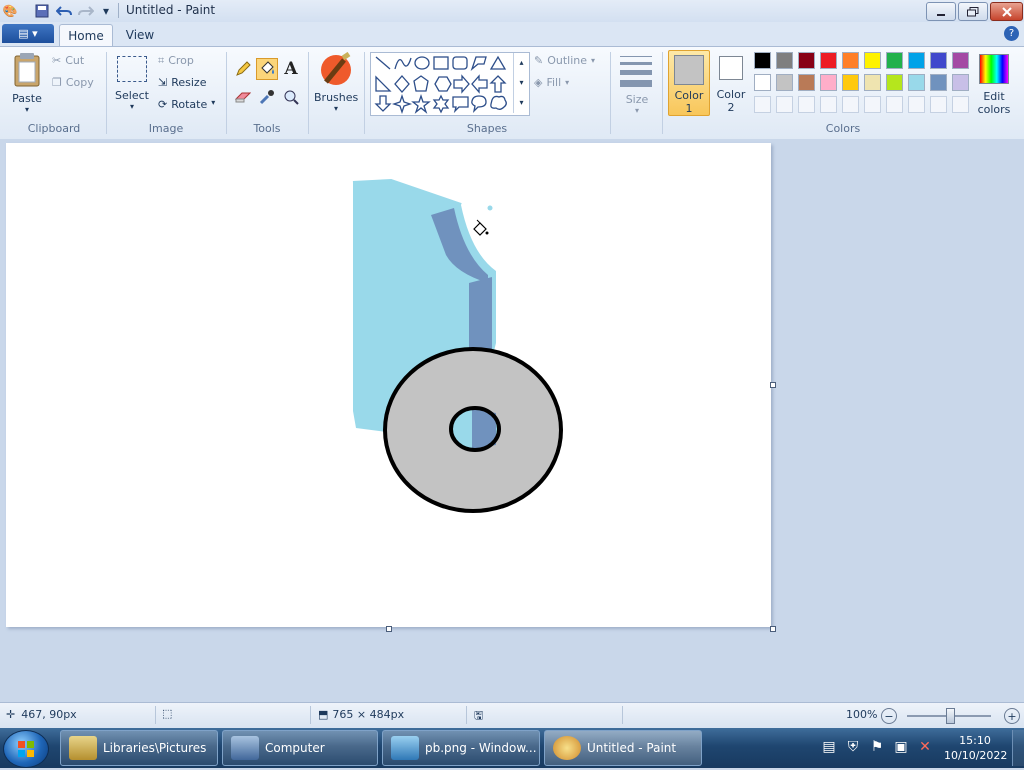  Describe the element at coordinates (86, 35) in the screenshot. I see `tab-home: Home` at that location.